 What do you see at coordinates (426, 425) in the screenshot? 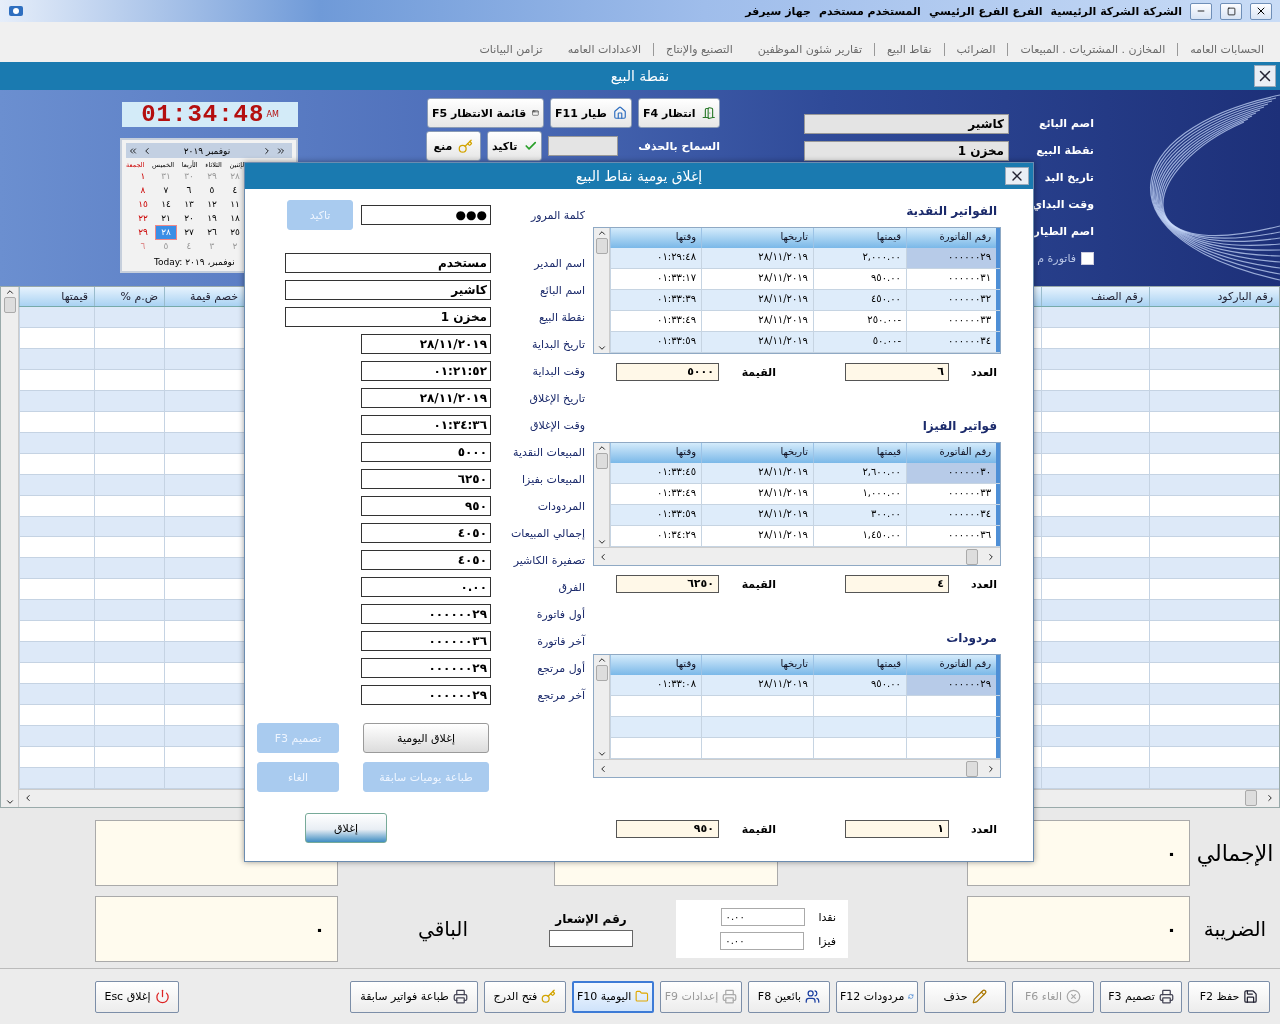
I see `input-field: ٠١:٣٤:٣٦` at bounding box center [426, 425].